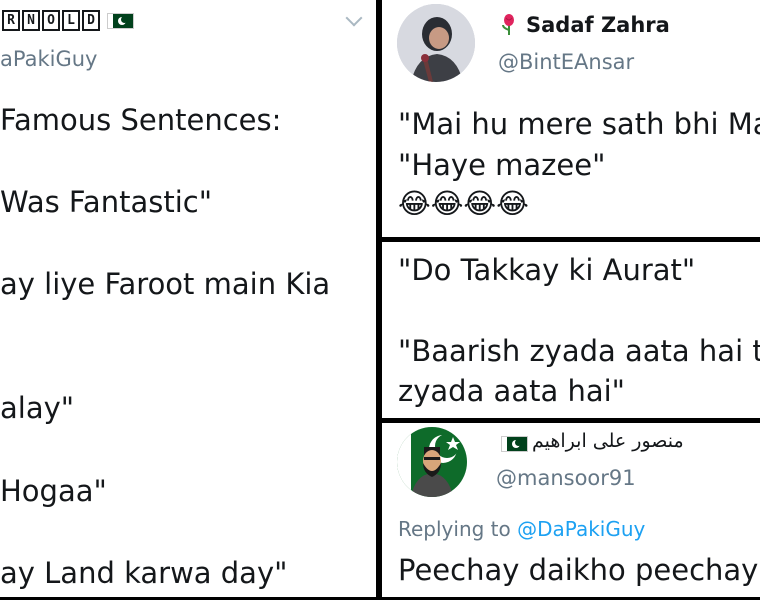 The width and height of the screenshot is (760, 600). What do you see at coordinates (31, 20) in the screenshot?
I see `name-letter: N` at bounding box center [31, 20].